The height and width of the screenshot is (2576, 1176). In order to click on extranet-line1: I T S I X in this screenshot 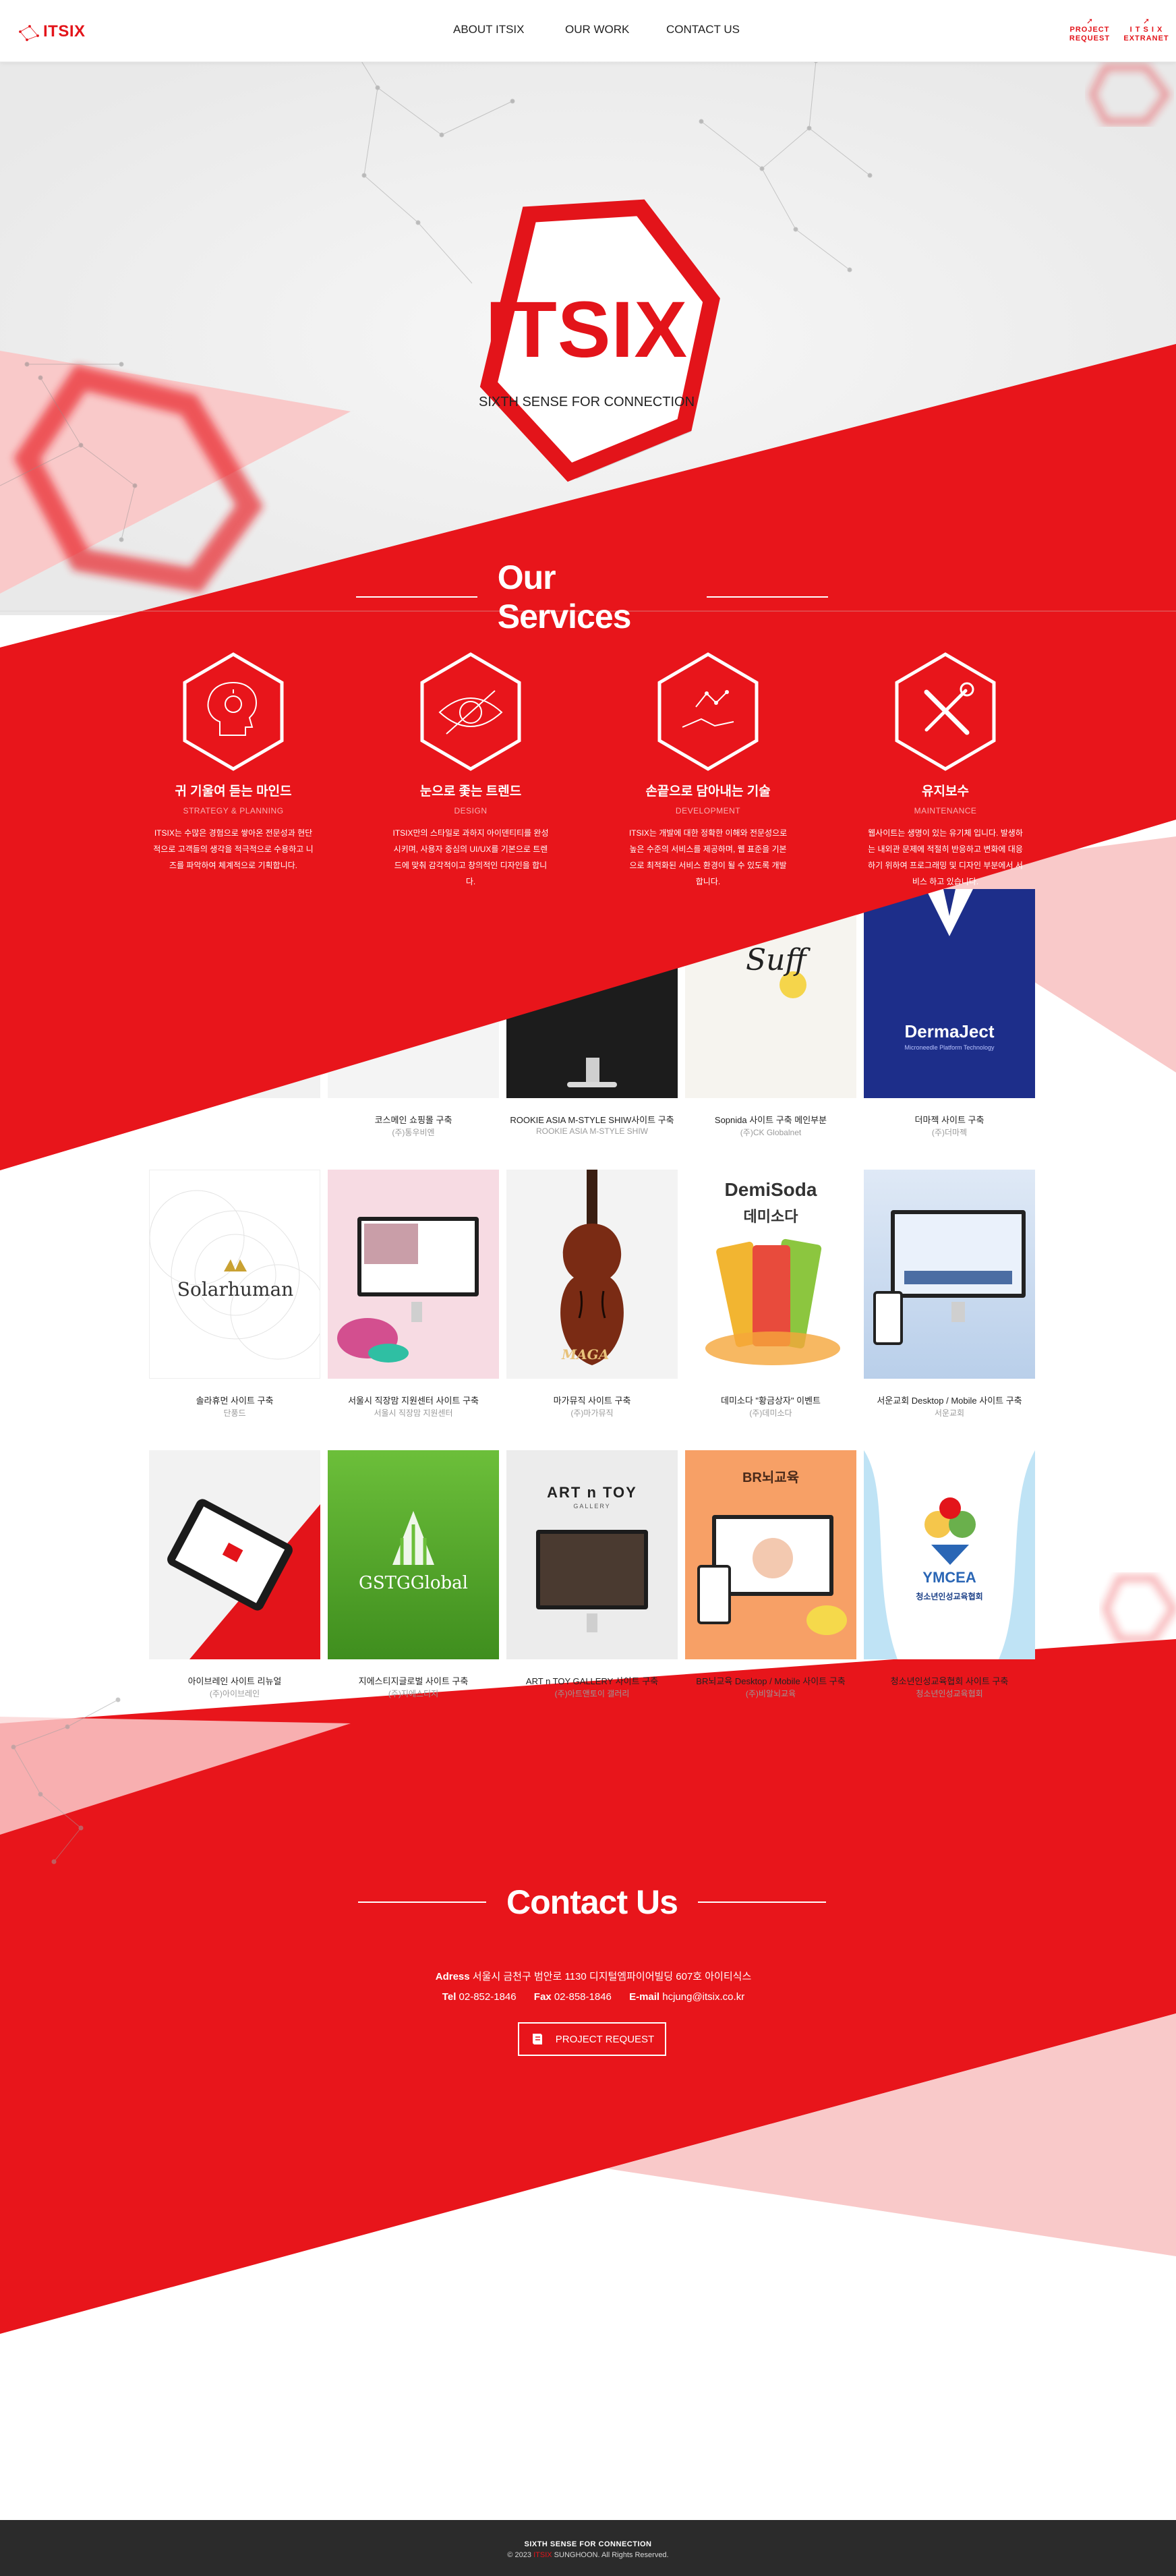, I will do `click(1146, 30)`.